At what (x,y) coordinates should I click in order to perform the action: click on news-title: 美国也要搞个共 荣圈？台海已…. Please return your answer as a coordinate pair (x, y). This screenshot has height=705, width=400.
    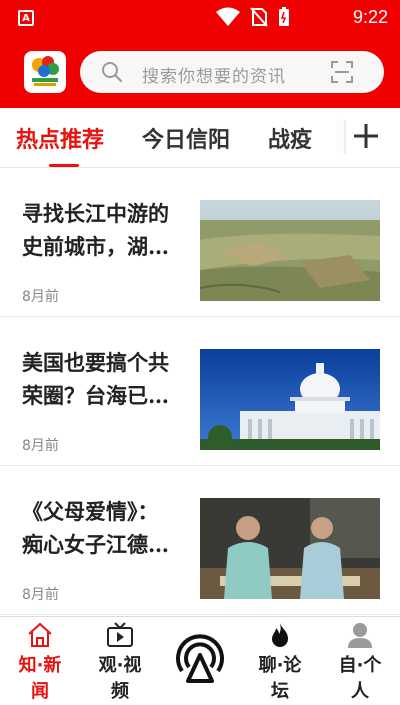
    Looking at the image, I should click on (107, 379).